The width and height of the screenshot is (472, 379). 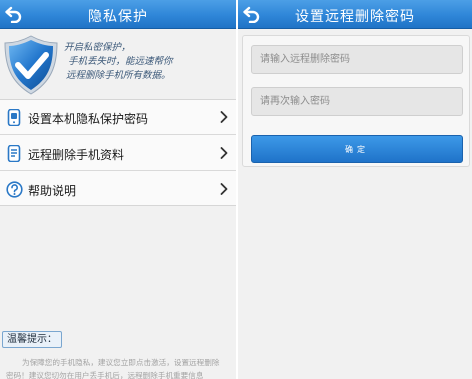 I want to click on menu-item-remote-delete: 远程删除手机资料, so click(x=118, y=153).